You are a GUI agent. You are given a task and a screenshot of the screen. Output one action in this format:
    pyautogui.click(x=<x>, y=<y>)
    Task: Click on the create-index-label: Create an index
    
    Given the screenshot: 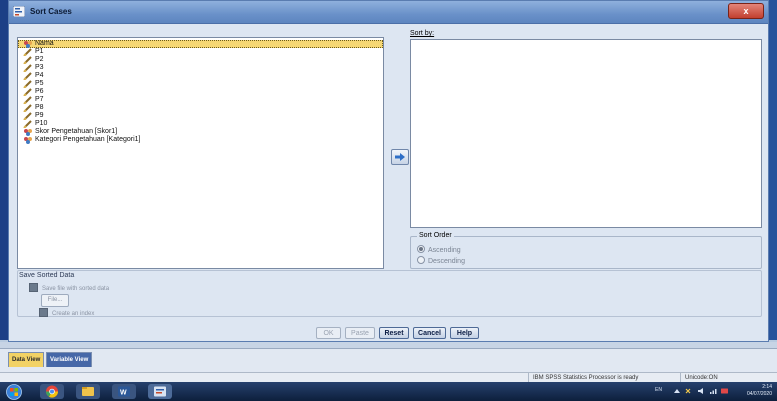 What is the action you would take?
    pyautogui.click(x=73, y=314)
    